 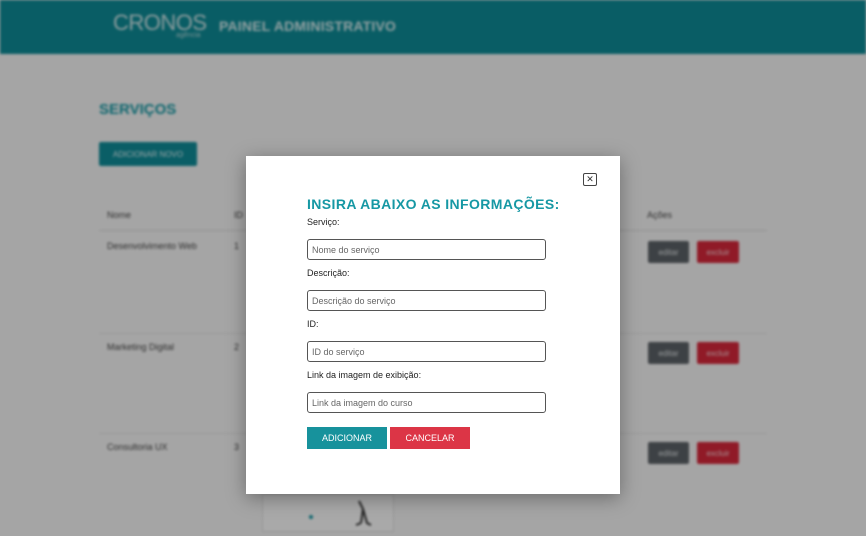 I want to click on id-label: ID:, so click(x=313, y=324).